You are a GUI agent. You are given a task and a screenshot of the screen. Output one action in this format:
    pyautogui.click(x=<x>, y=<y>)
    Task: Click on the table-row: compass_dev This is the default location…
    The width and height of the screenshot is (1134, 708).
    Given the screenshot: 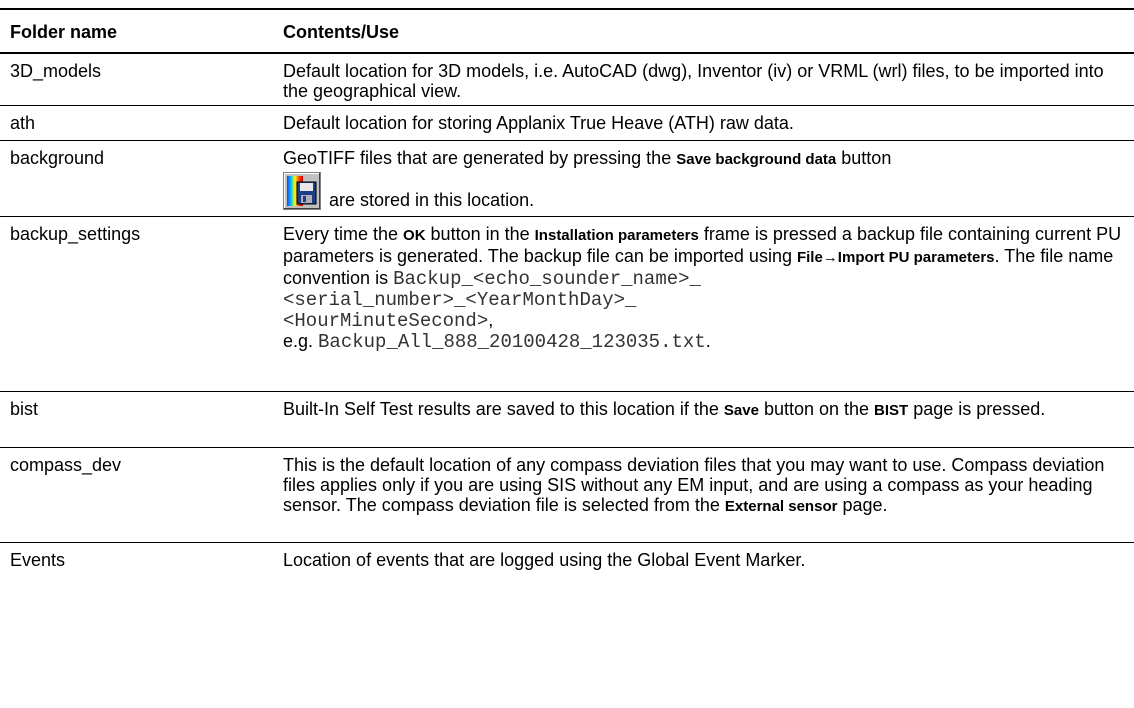 What is the action you would take?
    pyautogui.click(x=567, y=495)
    